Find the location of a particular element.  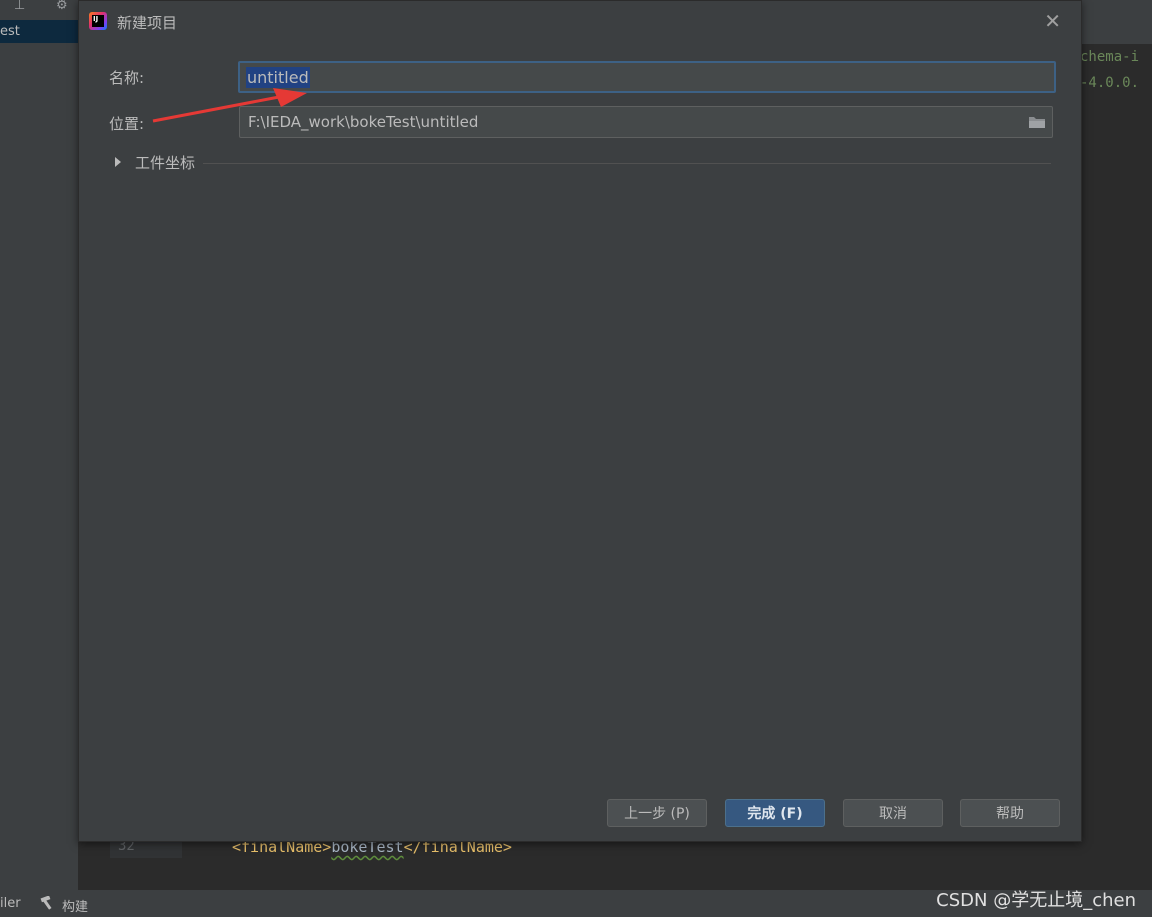

hammer-icon is located at coordinates (48, 904).